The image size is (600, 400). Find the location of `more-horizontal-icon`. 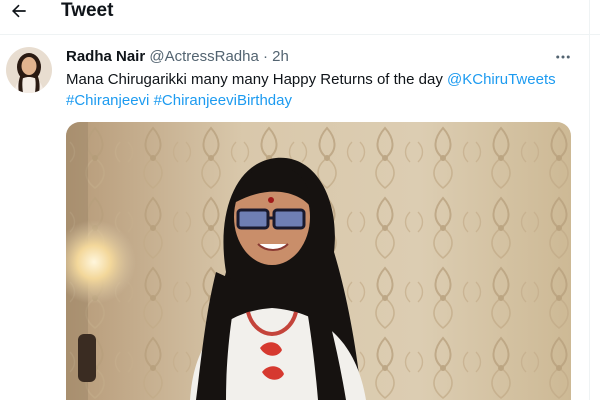

more-horizontal-icon is located at coordinates (563, 57).